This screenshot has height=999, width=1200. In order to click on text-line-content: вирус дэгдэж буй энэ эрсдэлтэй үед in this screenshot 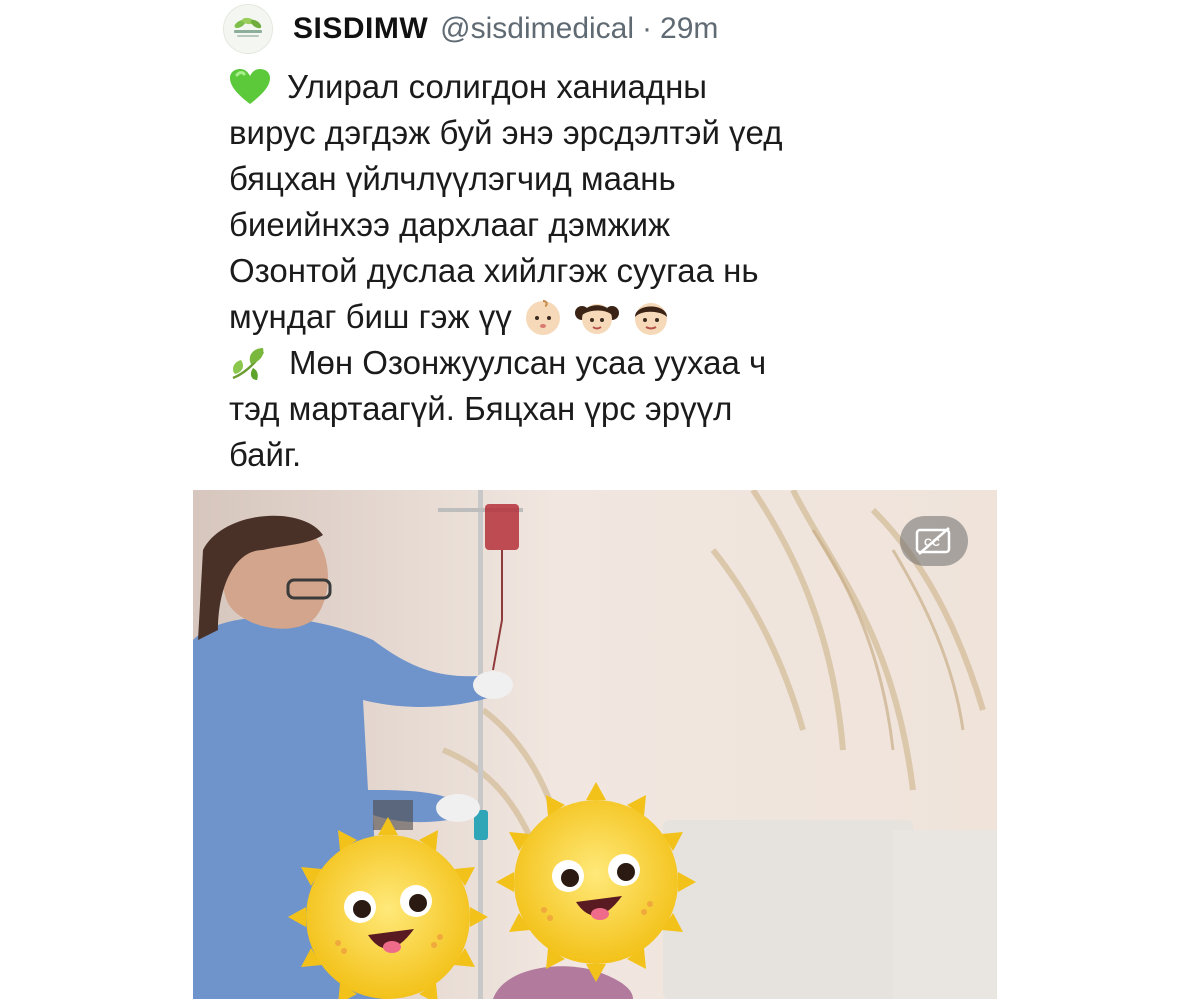, I will do `click(506, 132)`.